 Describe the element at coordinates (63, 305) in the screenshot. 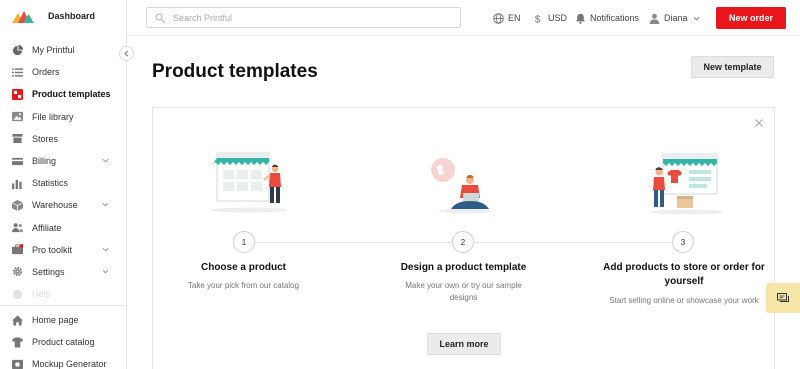

I see `sidebar-divider` at that location.